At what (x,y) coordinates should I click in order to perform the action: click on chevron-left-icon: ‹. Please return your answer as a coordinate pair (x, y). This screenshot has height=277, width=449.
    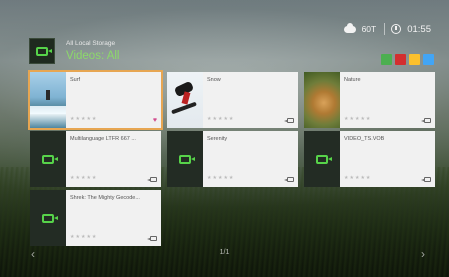
    Looking at the image, I should click on (33, 254).